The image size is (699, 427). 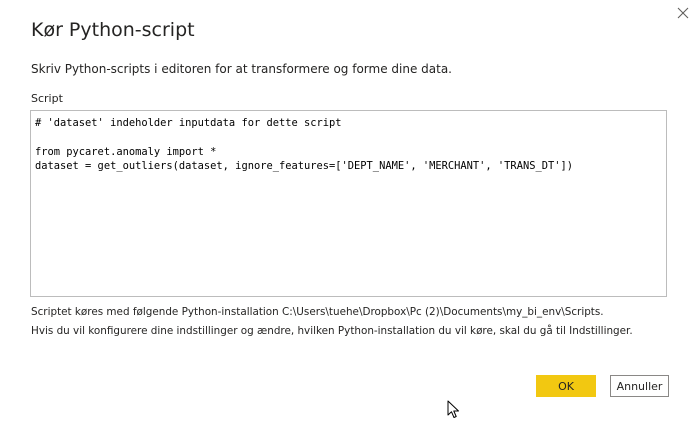 What do you see at coordinates (566, 386) in the screenshot?
I see `ok-button: OK` at bounding box center [566, 386].